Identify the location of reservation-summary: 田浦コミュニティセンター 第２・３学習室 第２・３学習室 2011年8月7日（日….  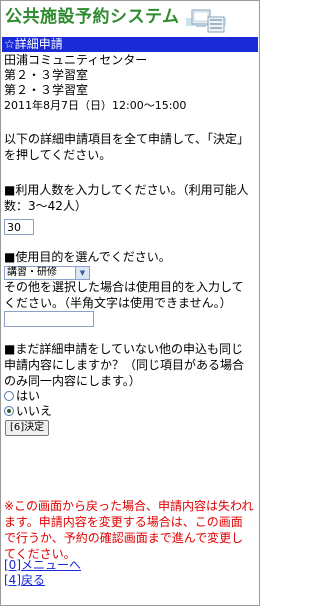
(129, 83).